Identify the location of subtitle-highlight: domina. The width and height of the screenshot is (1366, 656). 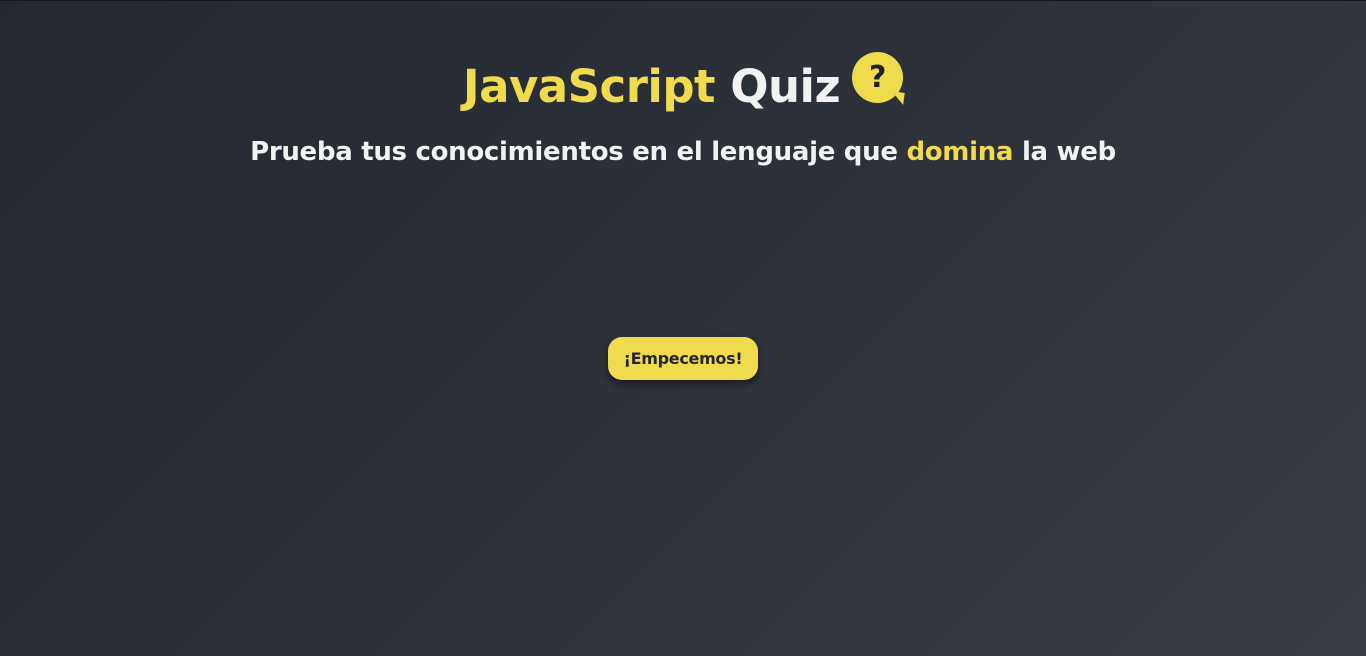
(960, 152).